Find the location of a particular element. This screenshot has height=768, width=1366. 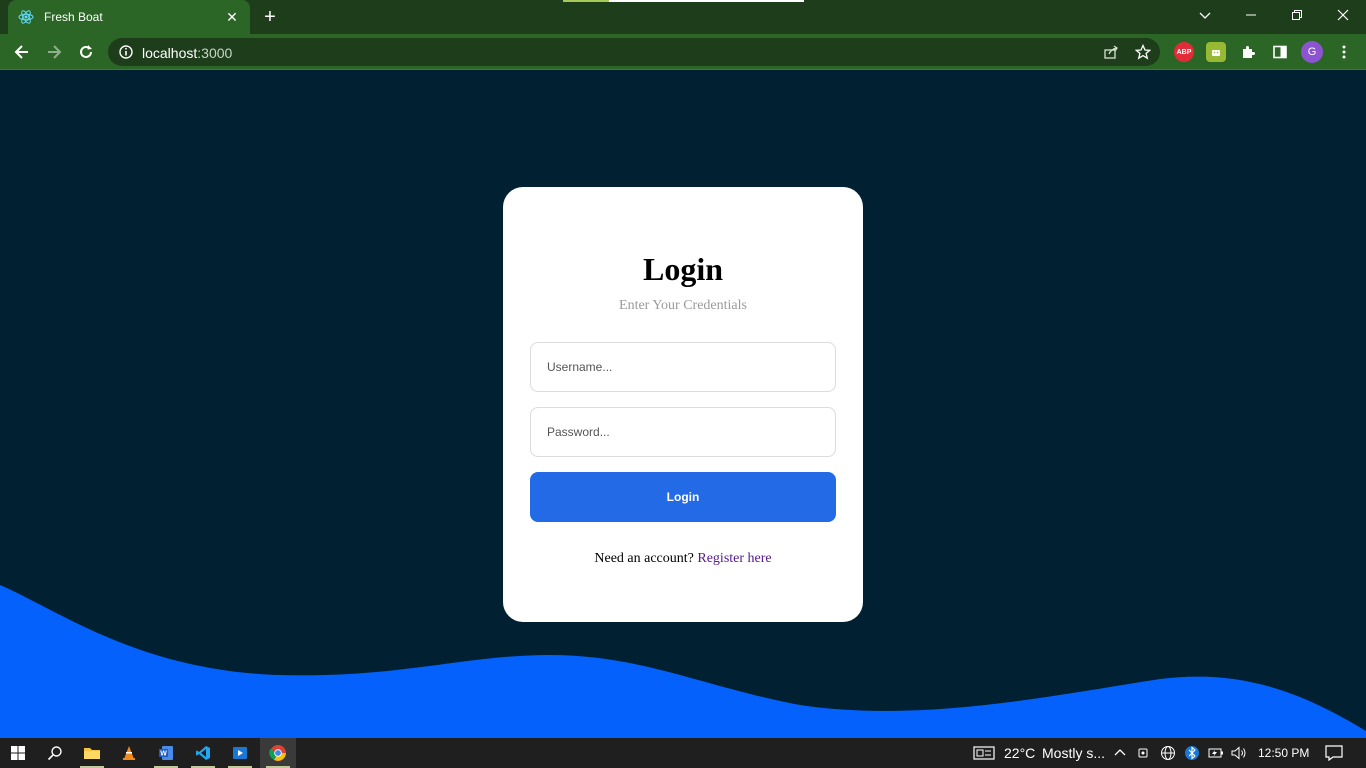

url-port: :3000 is located at coordinates (215, 53).